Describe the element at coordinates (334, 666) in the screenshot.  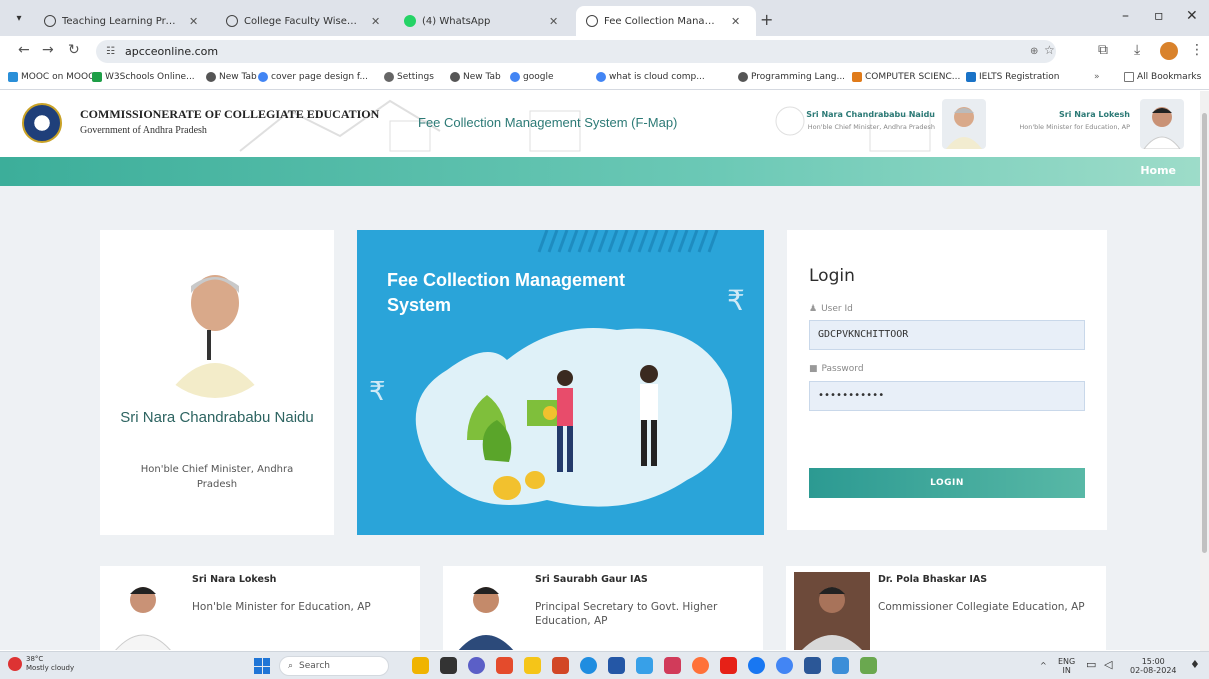
I see `taskbar-search: ⌕ Search` at that location.